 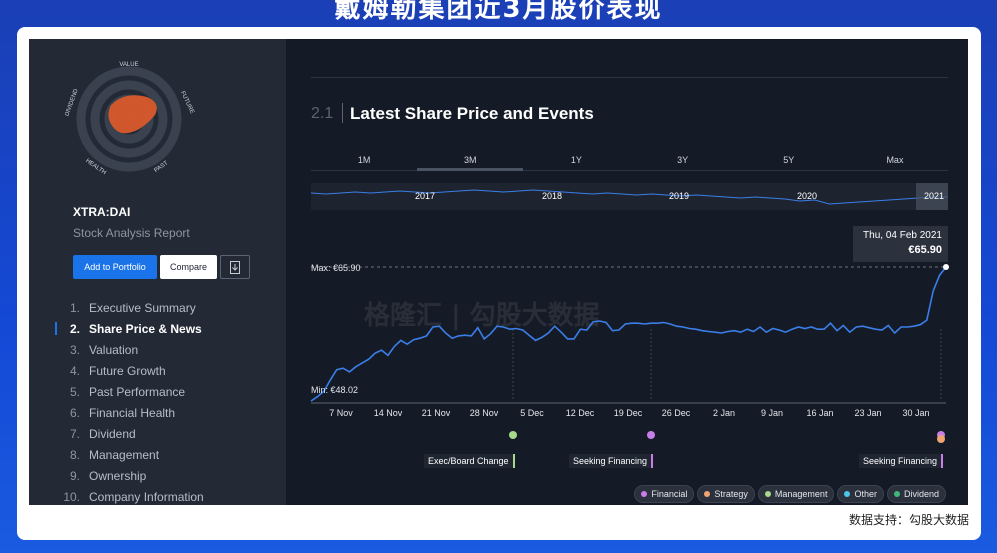 I want to click on x-tick-label: 30 Jan, so click(x=915, y=413).